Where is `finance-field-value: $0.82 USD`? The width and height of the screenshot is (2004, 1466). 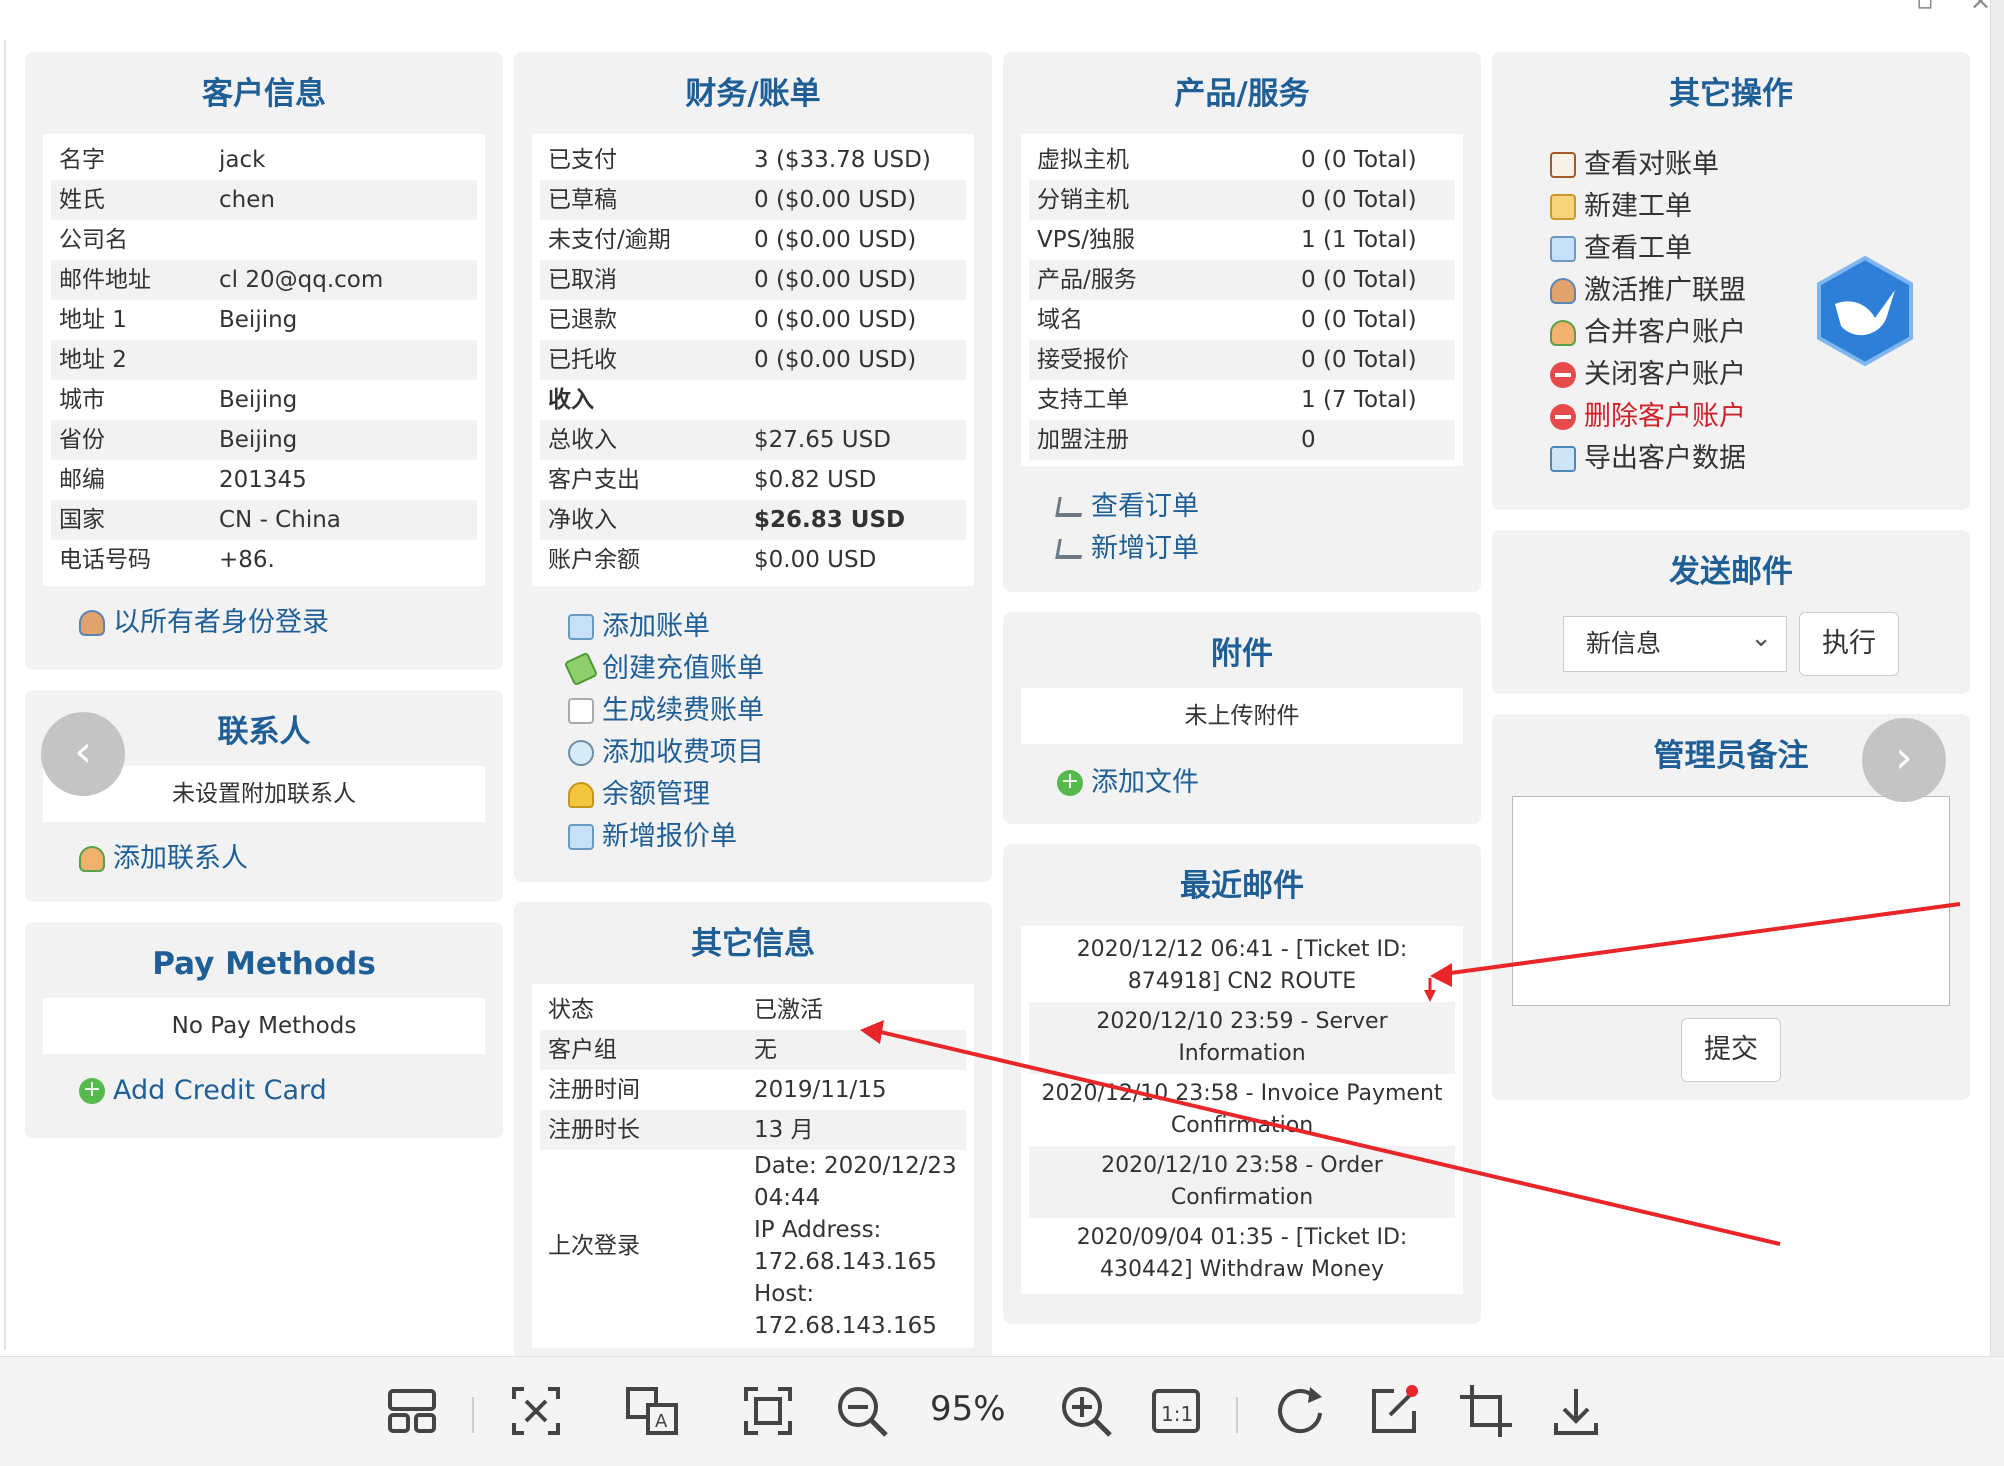
finance-field-value: $0.82 USD is located at coordinates (815, 480).